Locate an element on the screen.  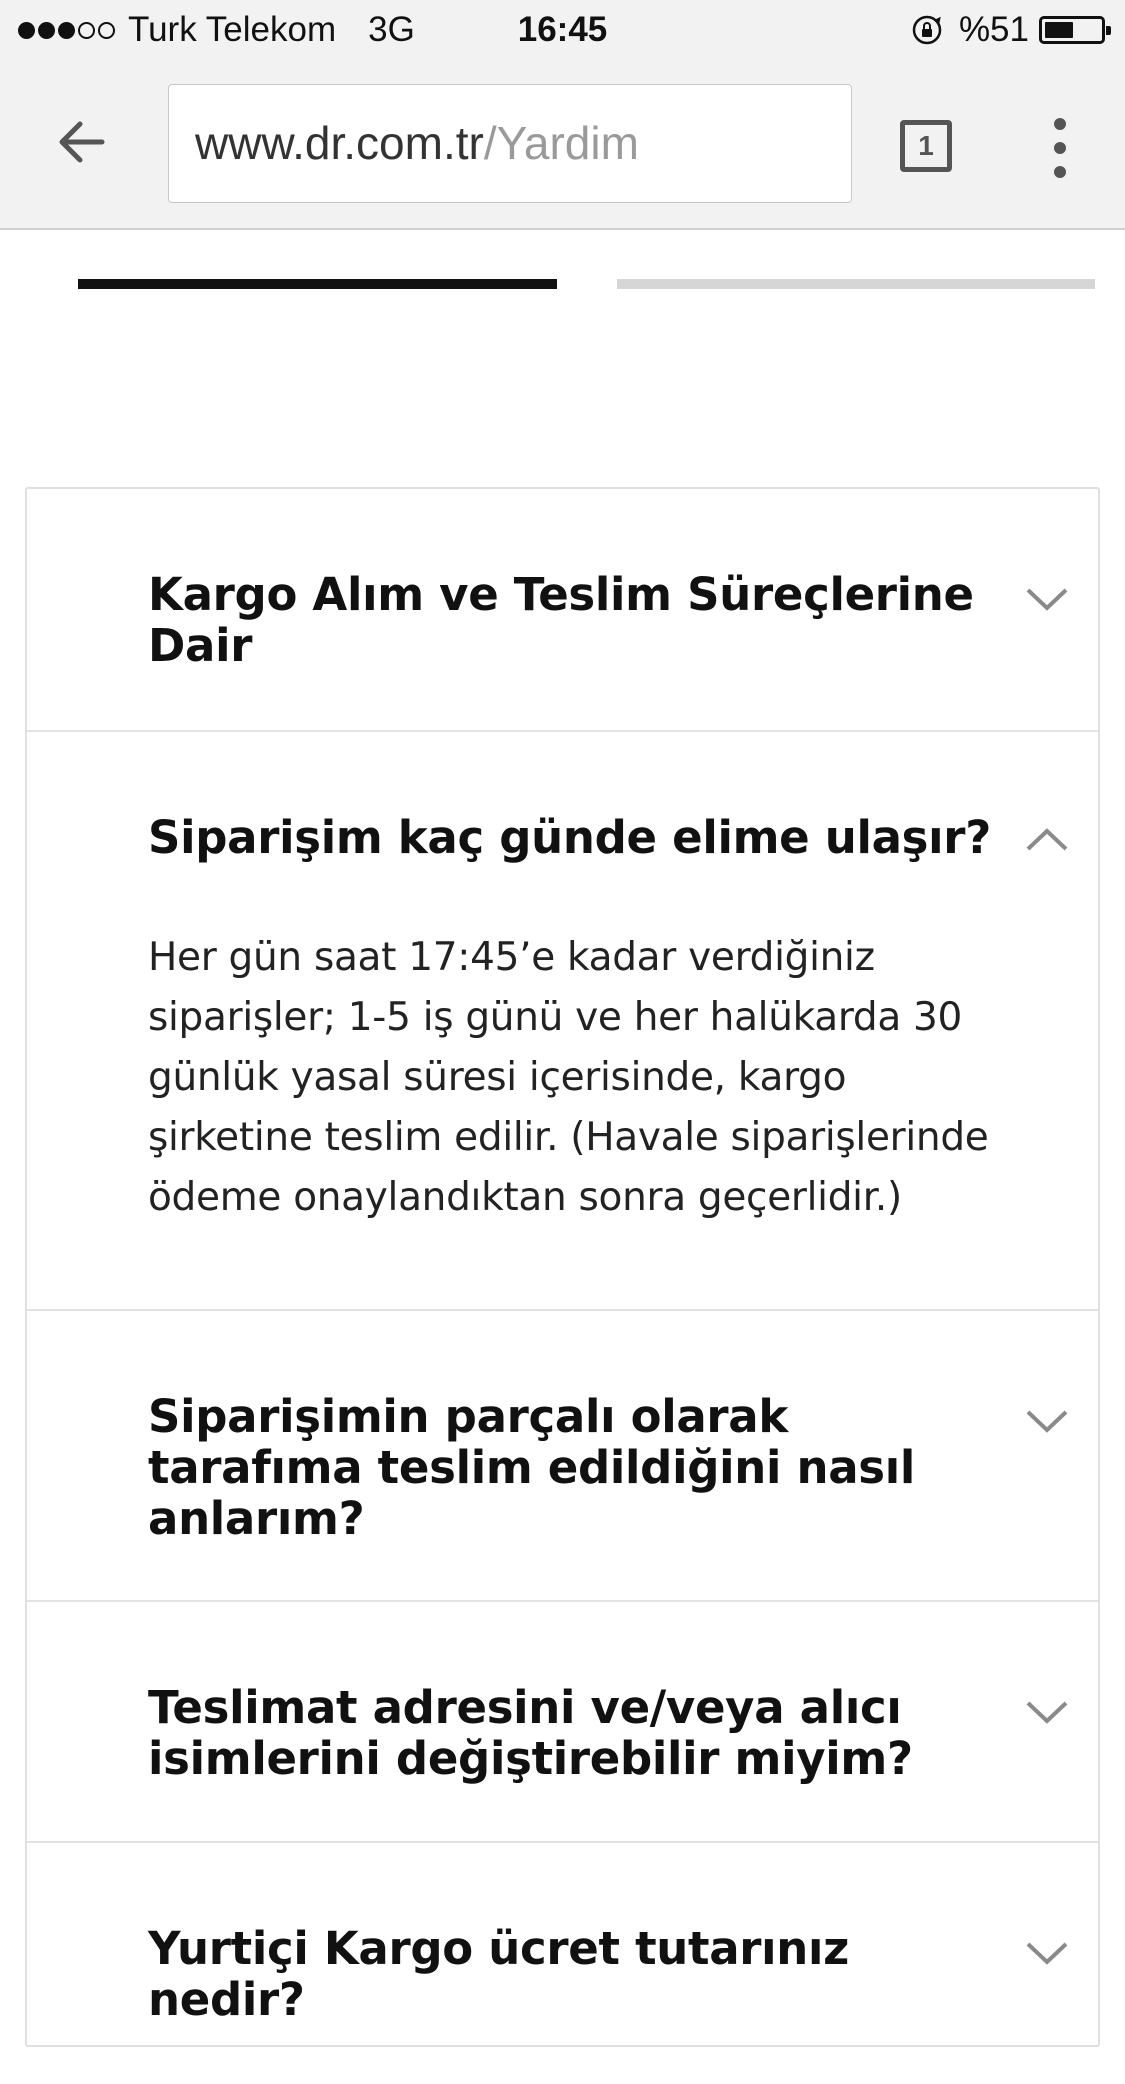
faq-item: Yurtiçi Kargo ücret tutarınız nedir? is located at coordinates (562, 1963).